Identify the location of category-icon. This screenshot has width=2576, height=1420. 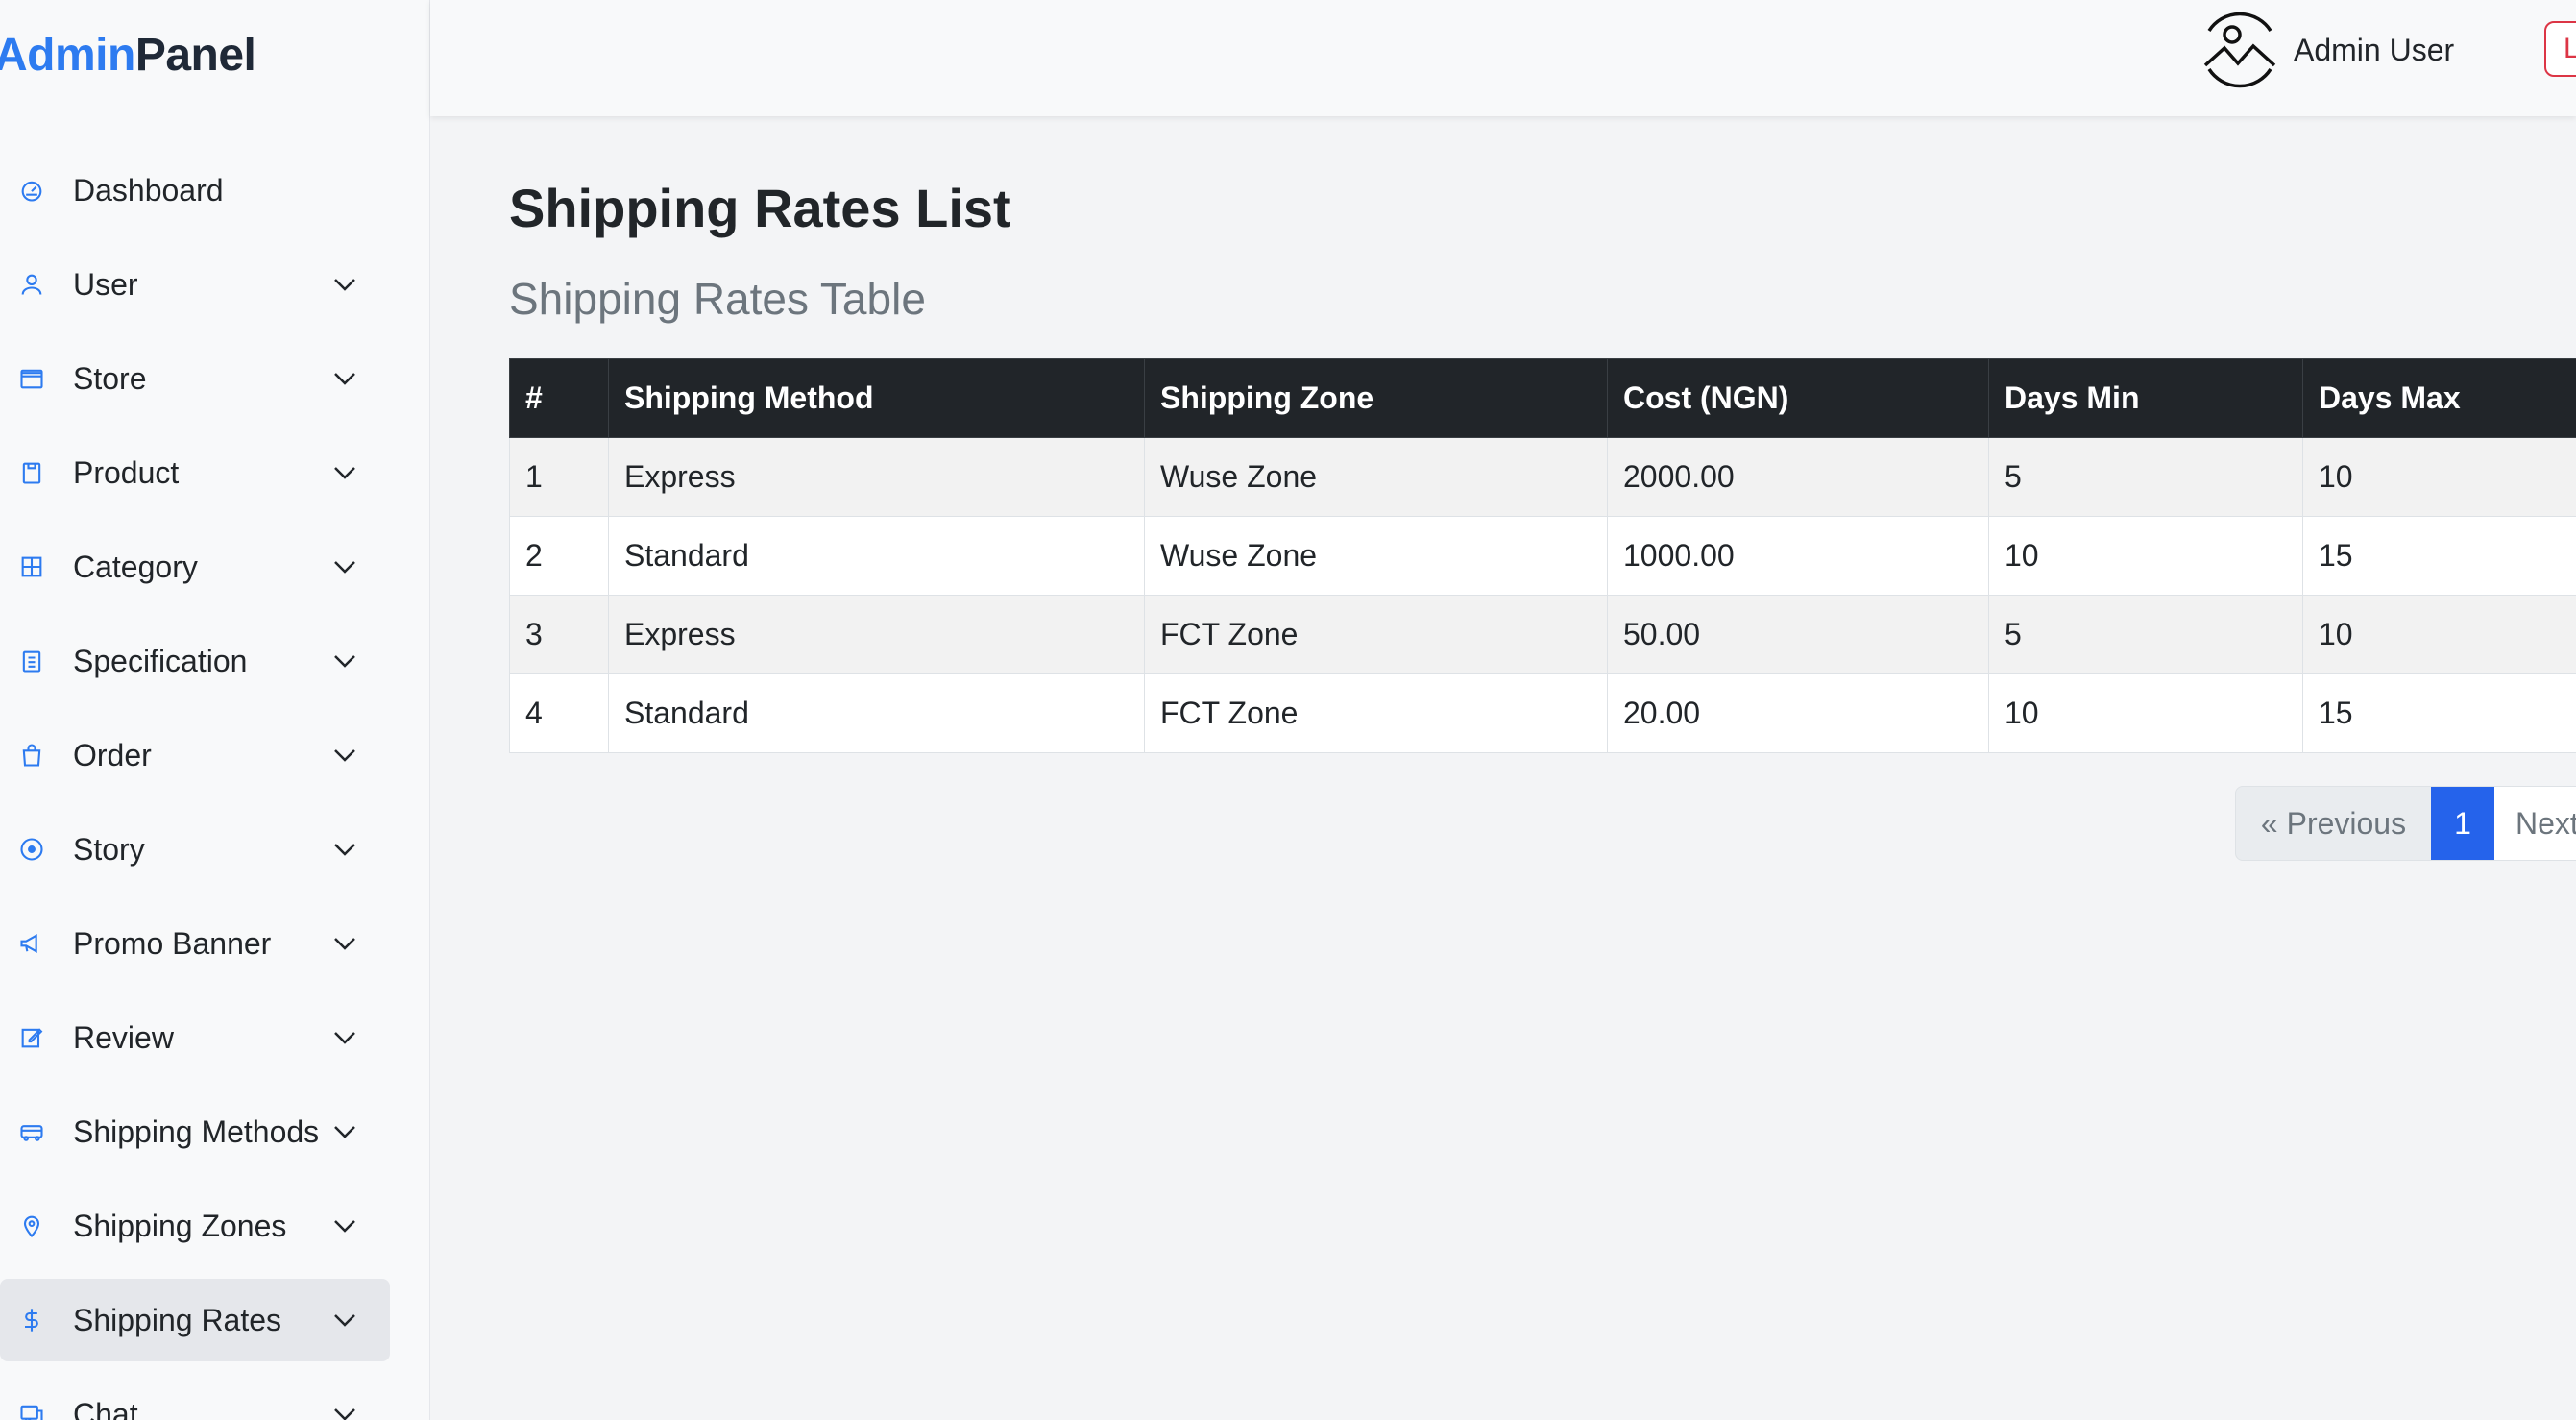
(32, 566).